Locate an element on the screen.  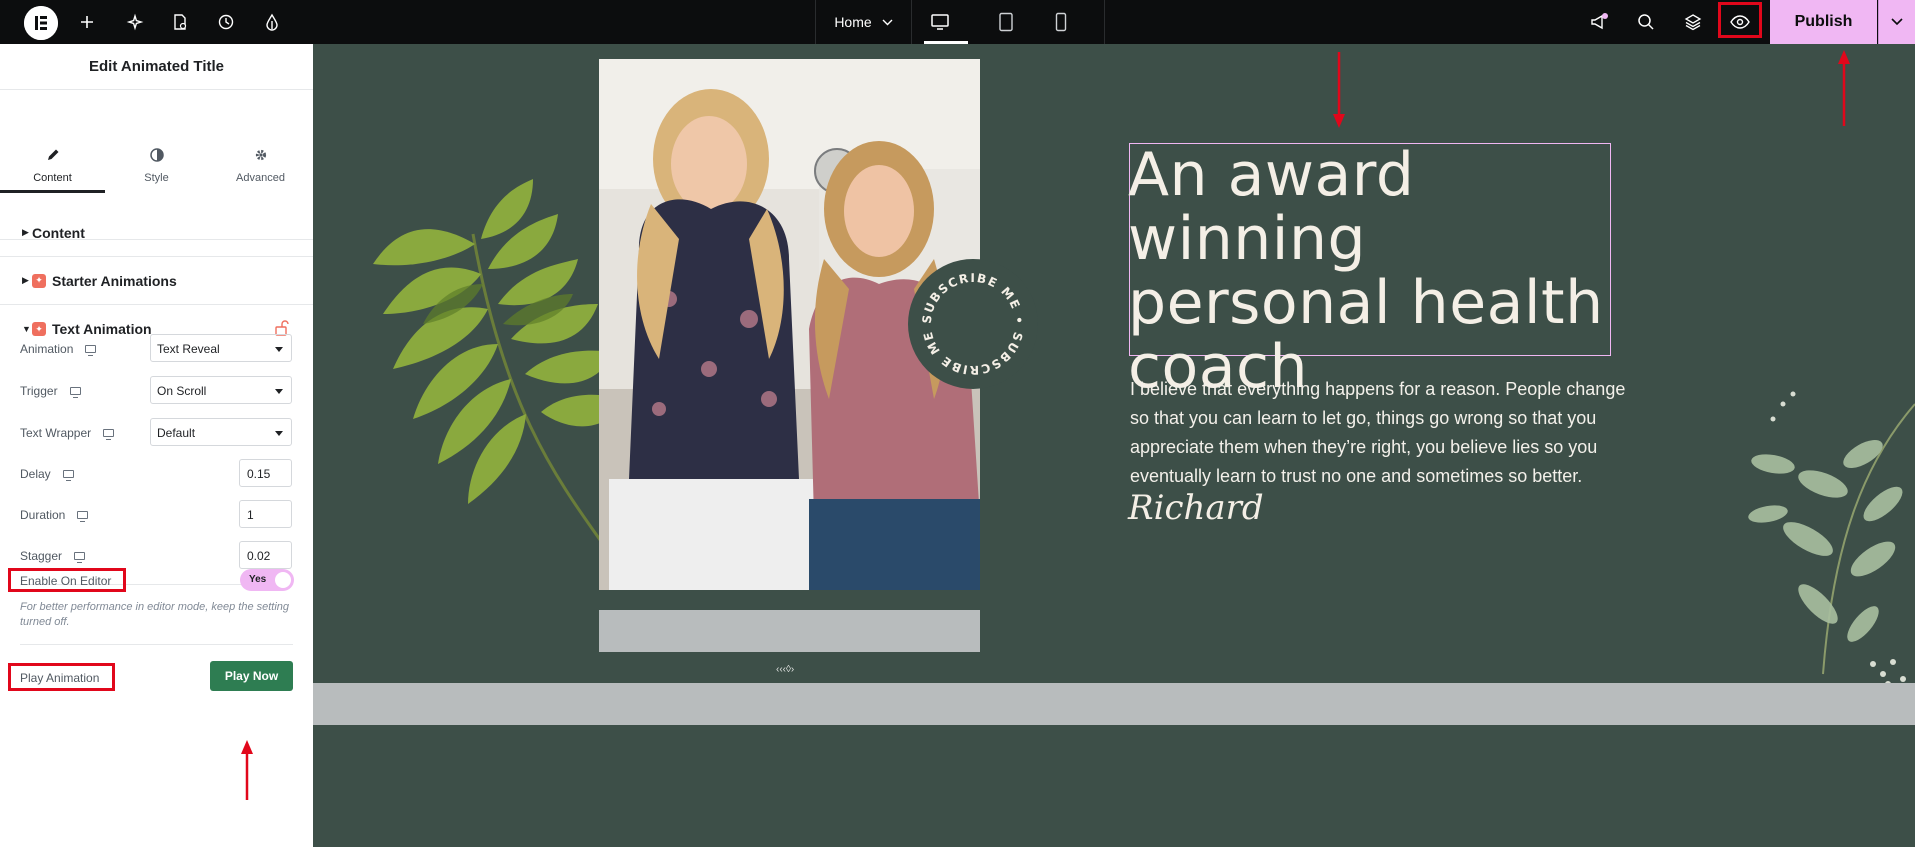
play-now-button: Play Now is located at coordinates (251, 676).